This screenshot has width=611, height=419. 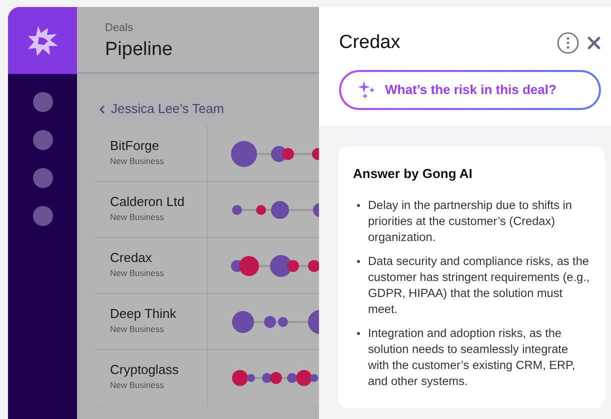 I want to click on page-title: Pipeline, so click(x=139, y=50).